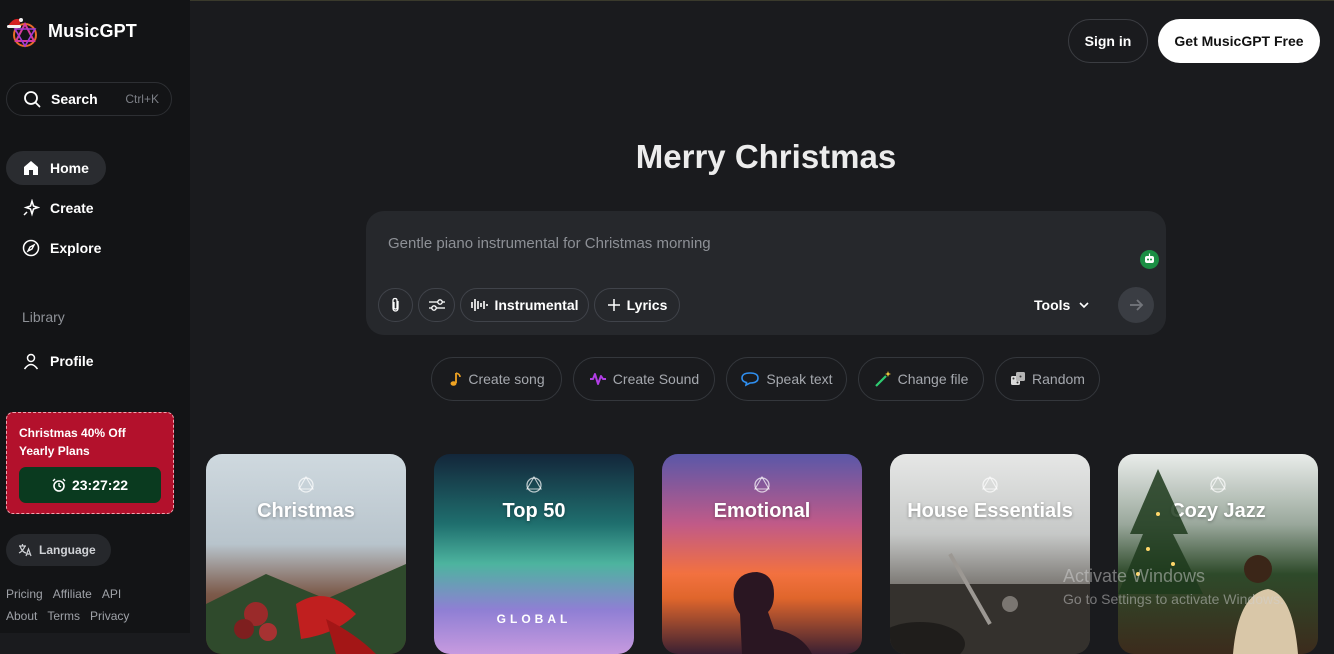 The image size is (1334, 654). What do you see at coordinates (647, 305) in the screenshot?
I see `lyrics-label: Lyrics` at bounding box center [647, 305].